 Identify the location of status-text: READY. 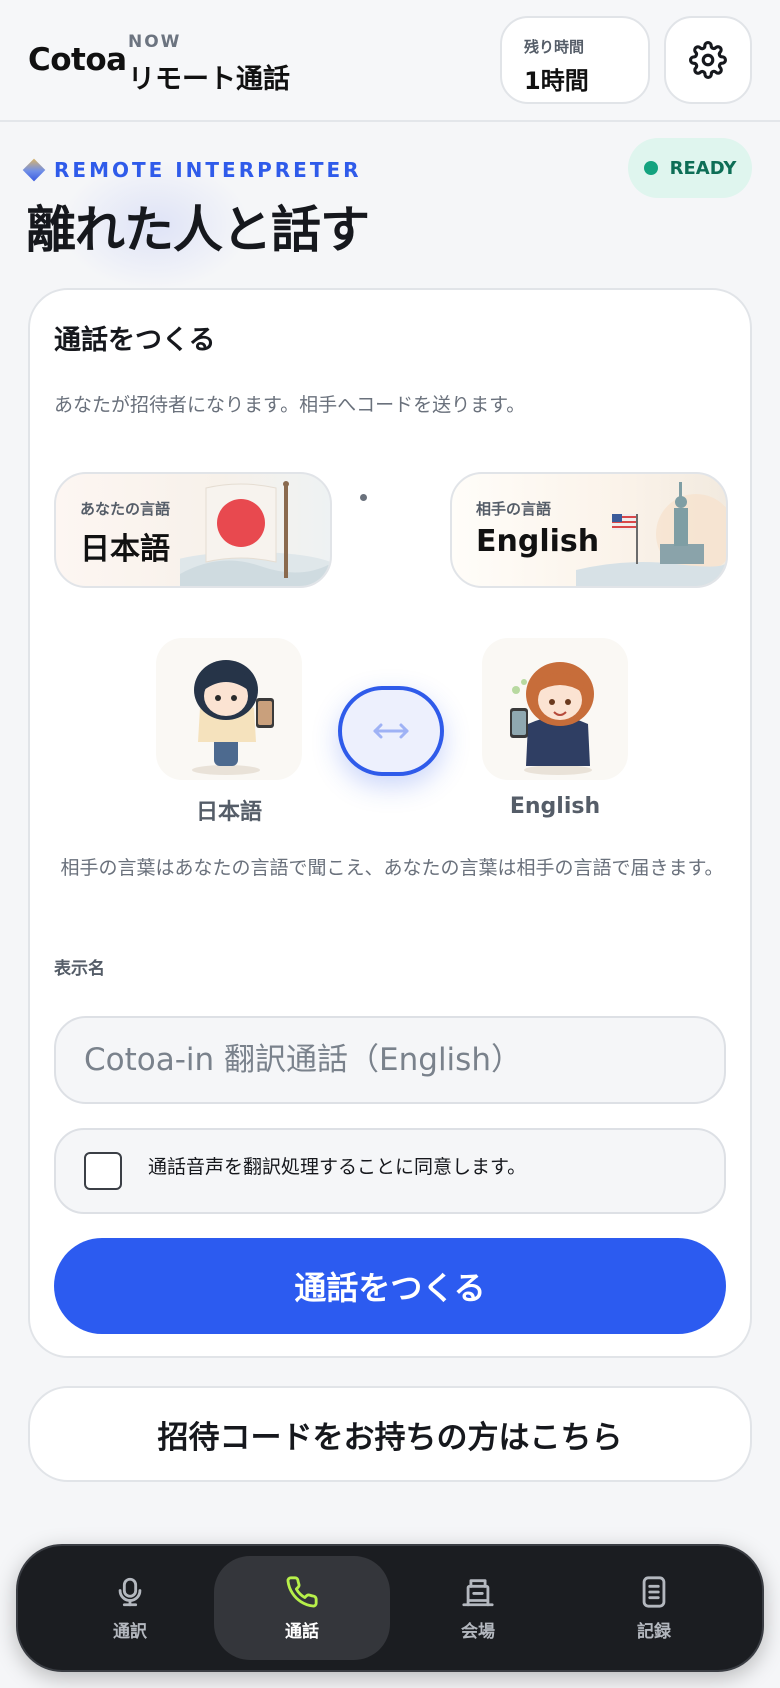
(703, 168).